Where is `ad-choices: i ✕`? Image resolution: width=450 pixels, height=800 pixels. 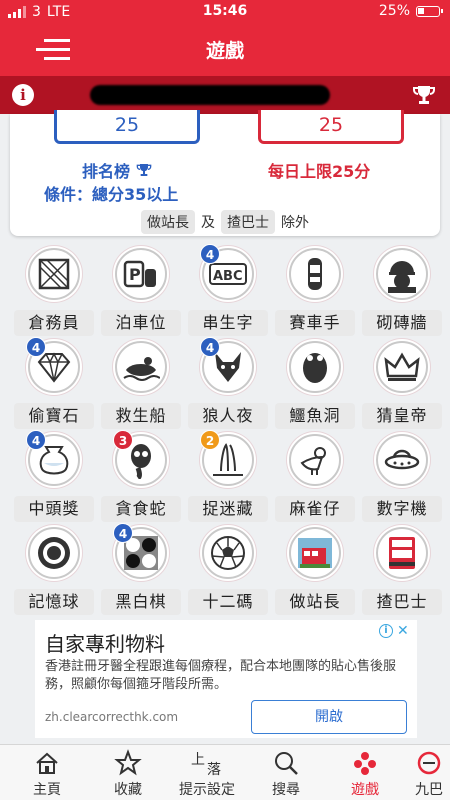
ad-choices: i ✕ is located at coordinates (395, 631).